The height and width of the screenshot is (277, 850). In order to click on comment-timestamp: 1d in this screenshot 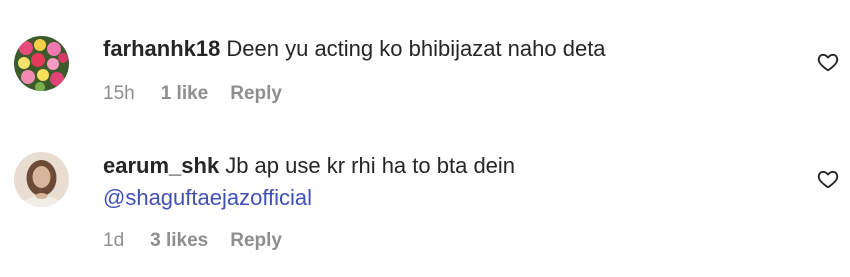, I will do `click(113, 240)`.